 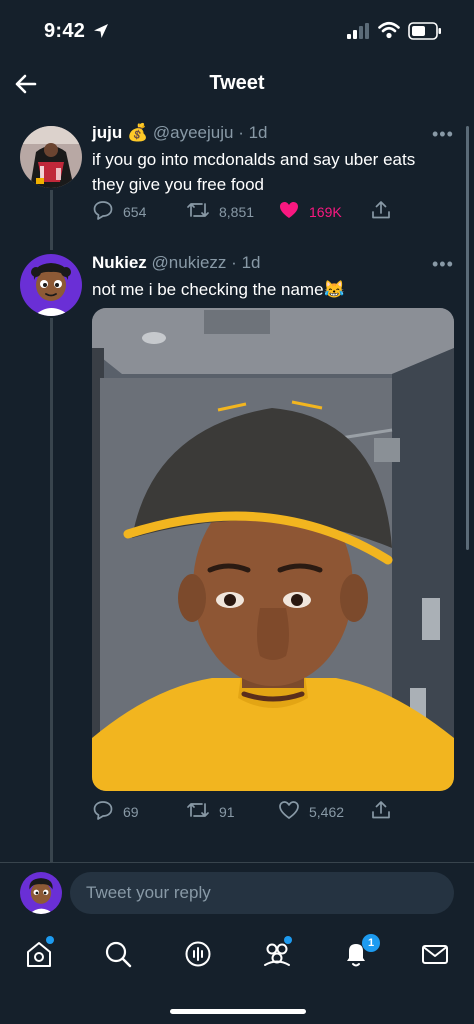 I want to click on reply-count: 654, so click(x=135, y=212).